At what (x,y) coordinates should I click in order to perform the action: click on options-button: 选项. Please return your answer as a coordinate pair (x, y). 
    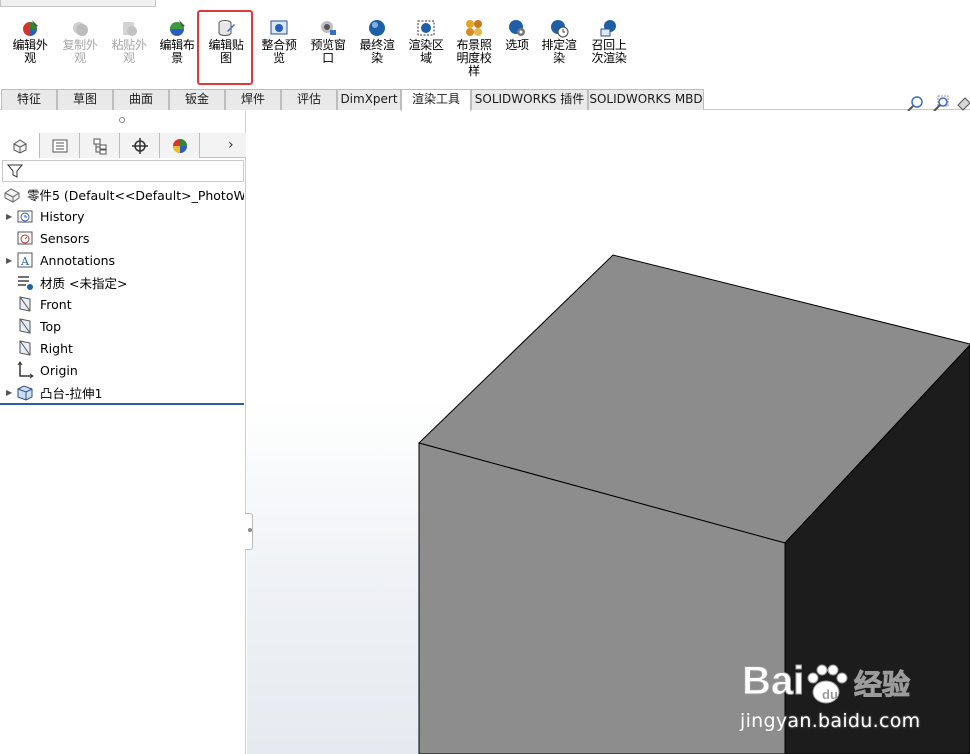
    Looking at the image, I should click on (517, 35).